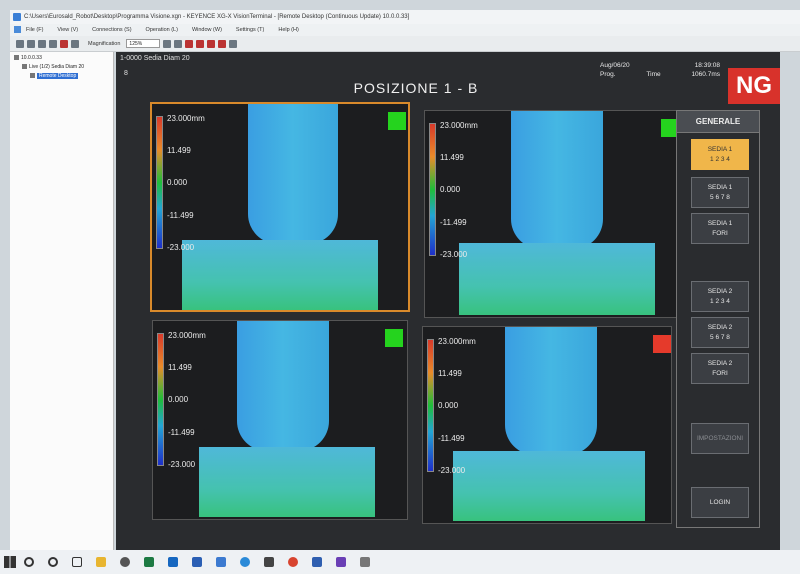  I want to click on calculator-icon, so click(269, 562).